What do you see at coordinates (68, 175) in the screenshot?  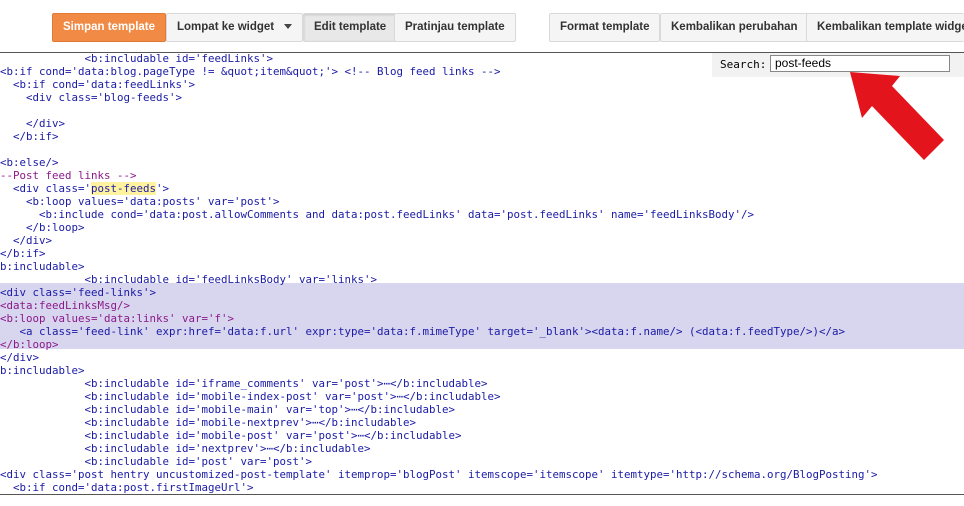 I see `code-line: --Post feed links -->` at bounding box center [68, 175].